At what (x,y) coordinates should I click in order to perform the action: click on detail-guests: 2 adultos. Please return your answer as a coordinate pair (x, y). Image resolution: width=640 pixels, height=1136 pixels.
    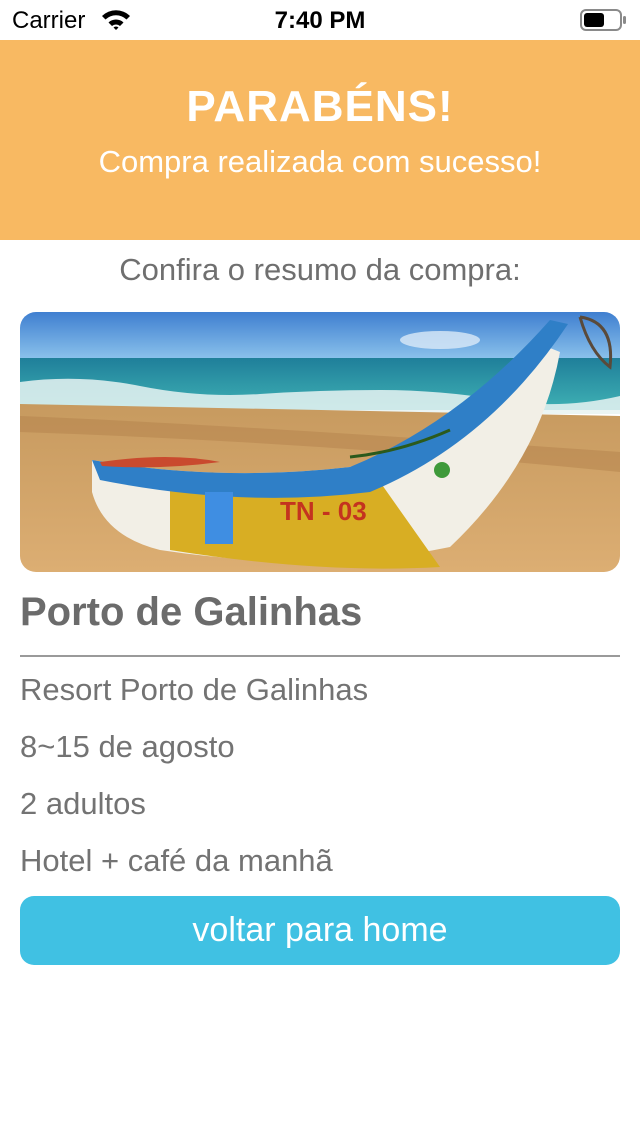
    Looking at the image, I should click on (83, 803).